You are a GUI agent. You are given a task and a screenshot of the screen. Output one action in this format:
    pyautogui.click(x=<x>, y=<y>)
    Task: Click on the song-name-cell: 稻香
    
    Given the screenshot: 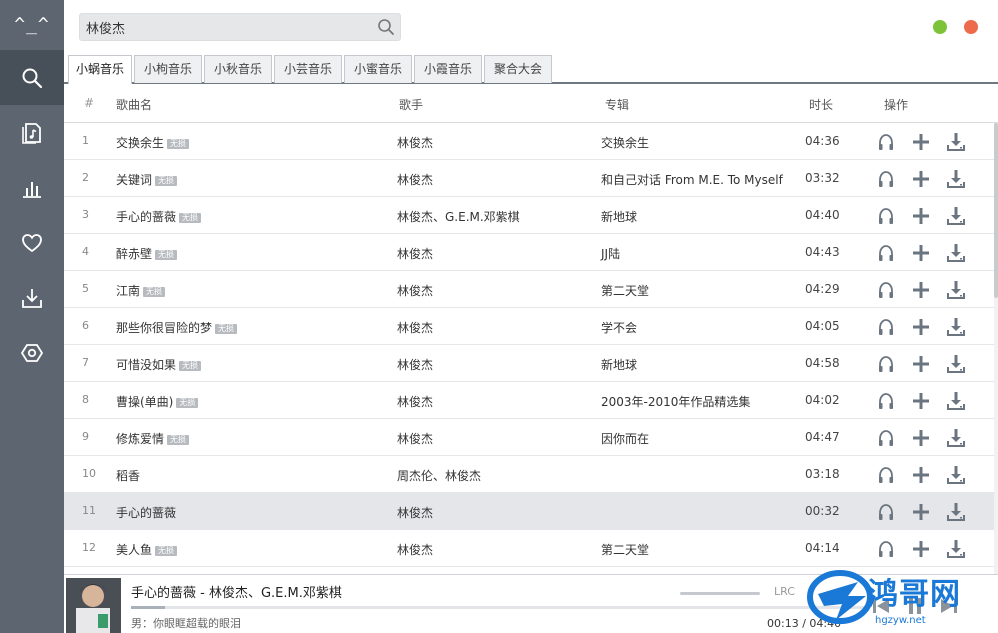 What is the action you would take?
    pyautogui.click(x=128, y=475)
    